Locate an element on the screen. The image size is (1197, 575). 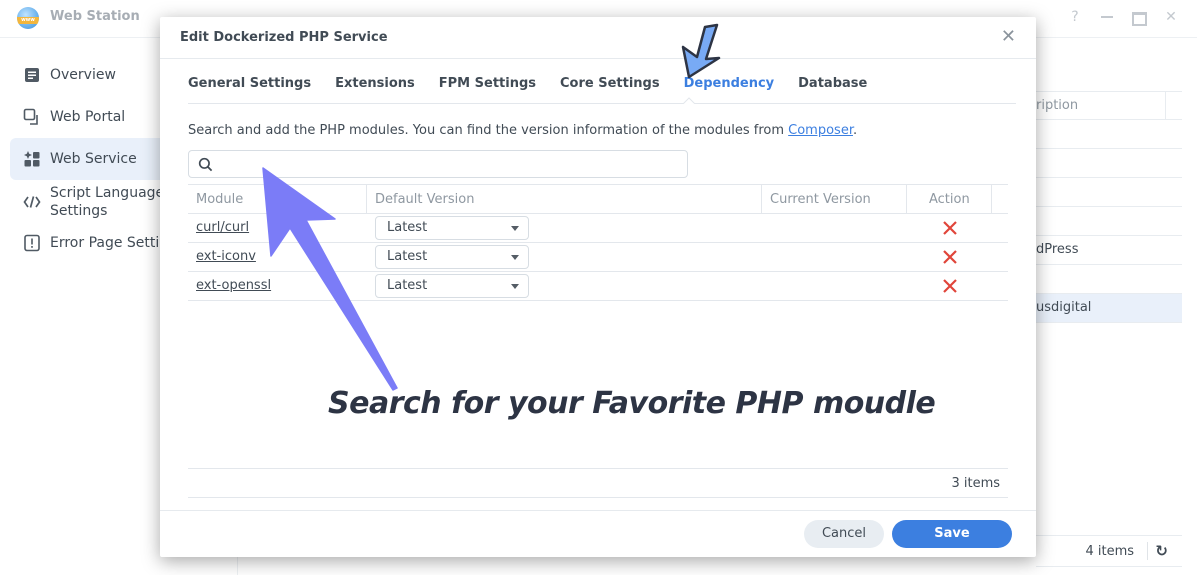
item-count: 4 items is located at coordinates (1109, 551).